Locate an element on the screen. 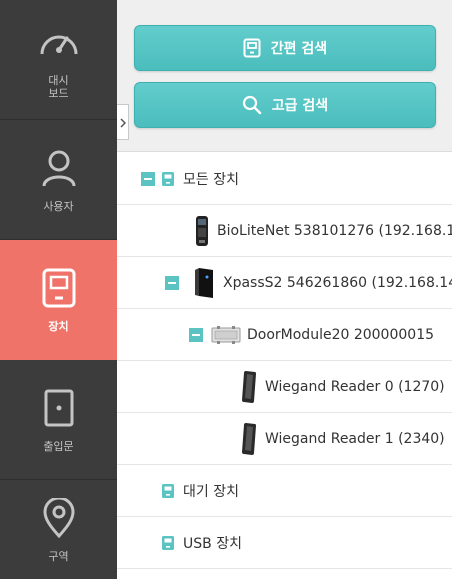 This screenshot has height=579, width=452. tree-row-all-devices: 모든 장치 is located at coordinates (284, 179).